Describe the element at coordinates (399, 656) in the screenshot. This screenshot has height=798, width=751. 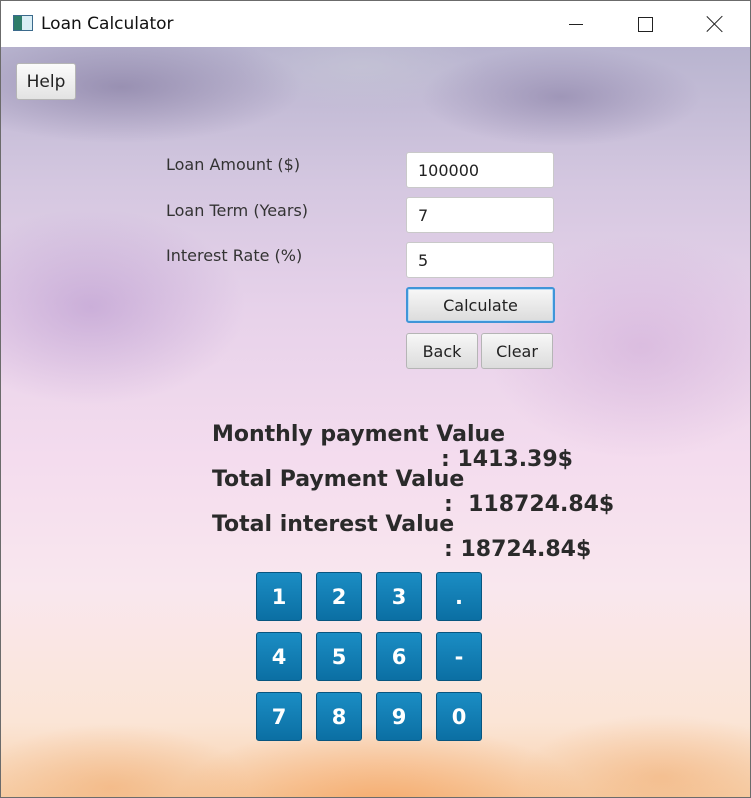
I see `key-6: 6` at that location.